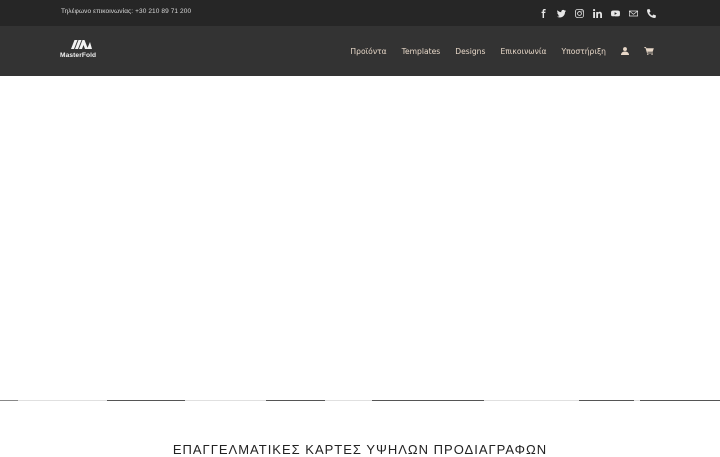  What do you see at coordinates (651, 13) in the screenshot?
I see `phone-icon` at bounding box center [651, 13].